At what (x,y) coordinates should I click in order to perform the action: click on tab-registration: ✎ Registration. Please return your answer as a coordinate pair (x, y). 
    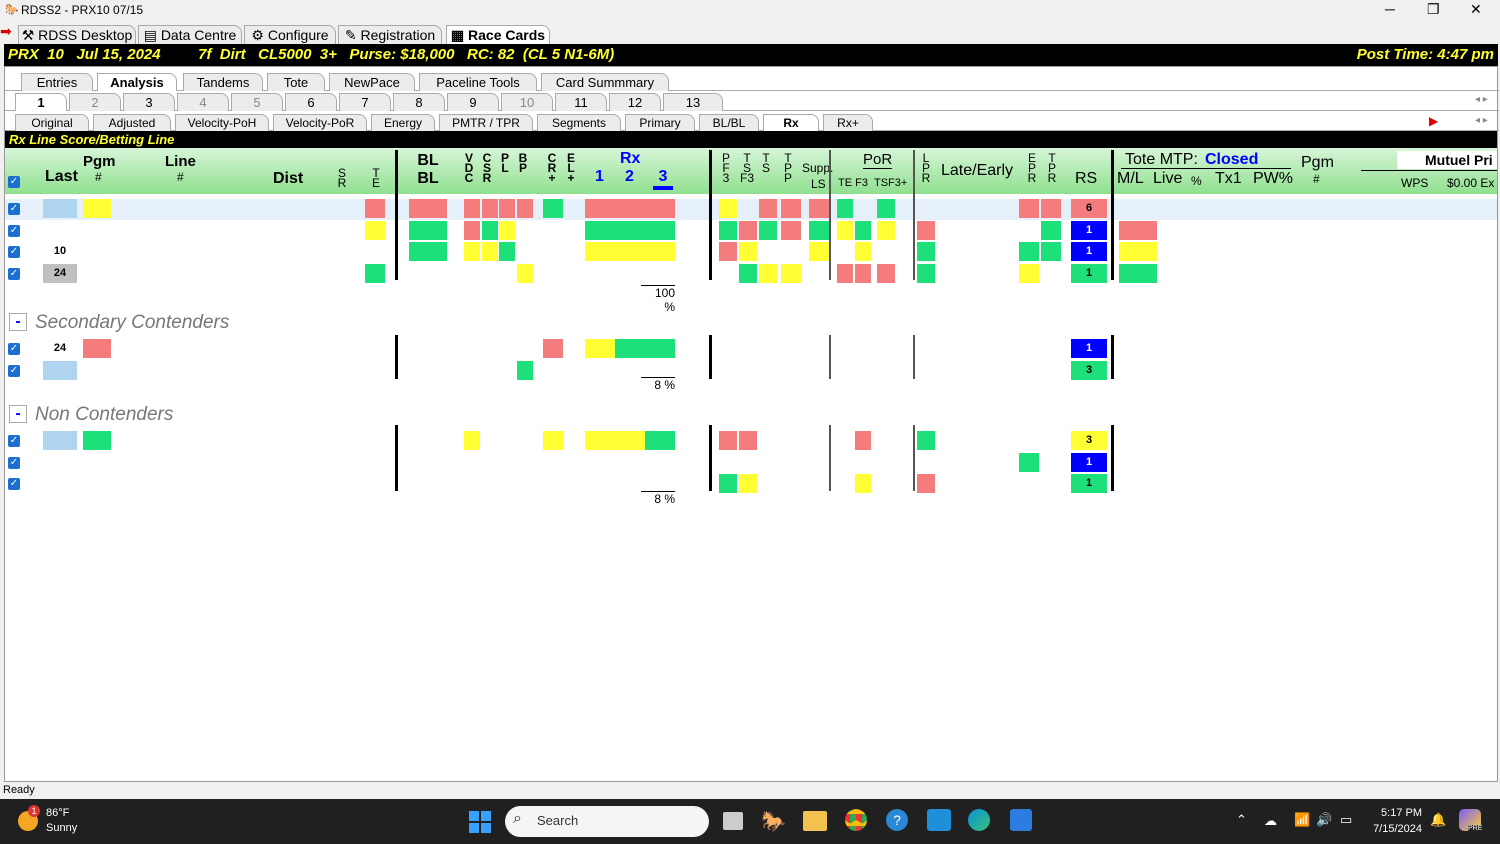
    Looking at the image, I should click on (390, 34).